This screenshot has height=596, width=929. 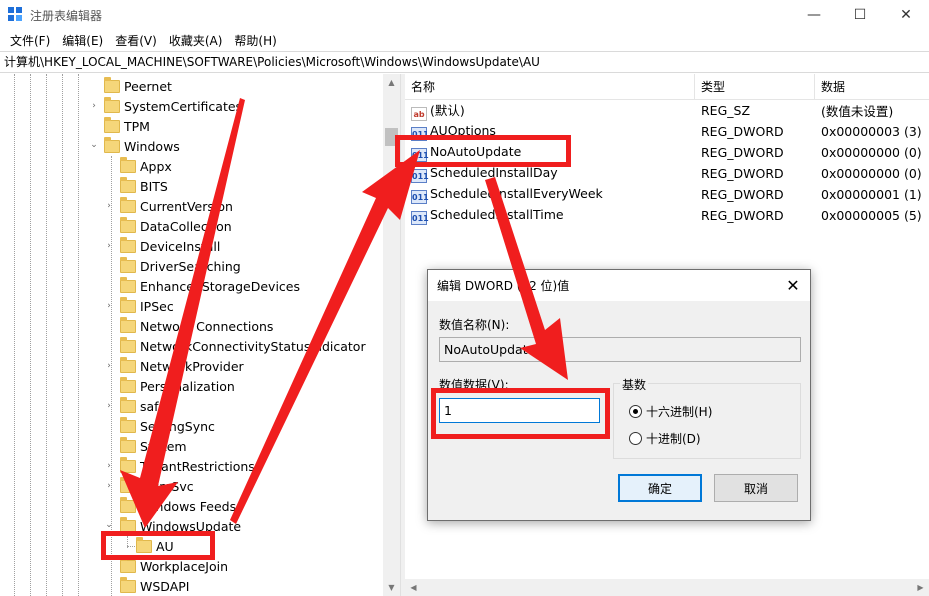 What do you see at coordinates (82, 40) in the screenshot?
I see `menu-edit: 编辑(E)` at bounding box center [82, 40].